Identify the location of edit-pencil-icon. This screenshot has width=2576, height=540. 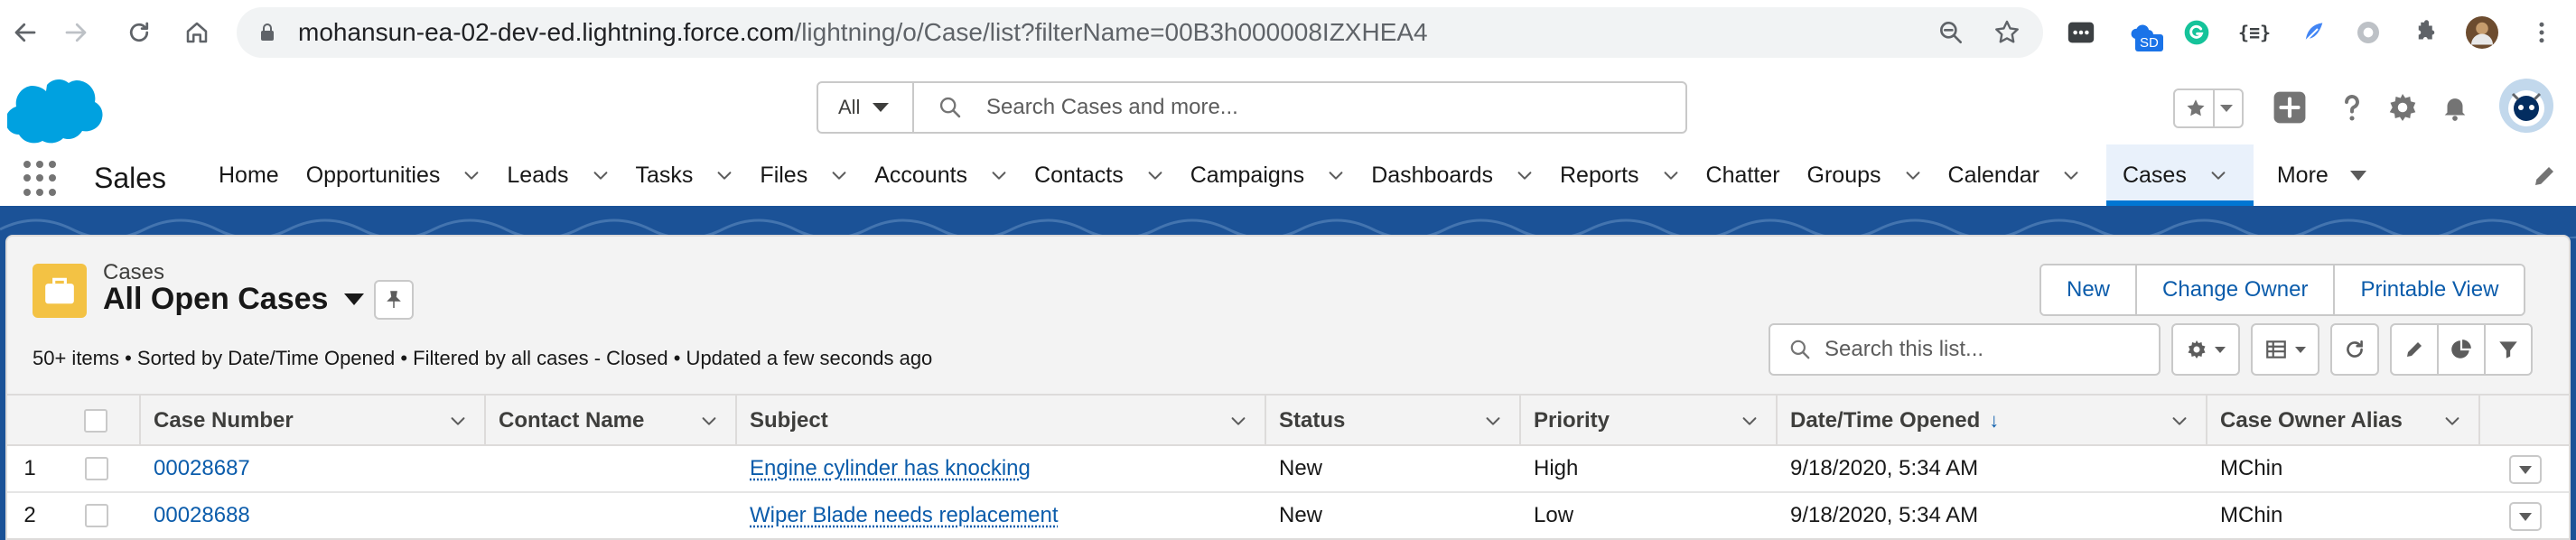
(2414, 349).